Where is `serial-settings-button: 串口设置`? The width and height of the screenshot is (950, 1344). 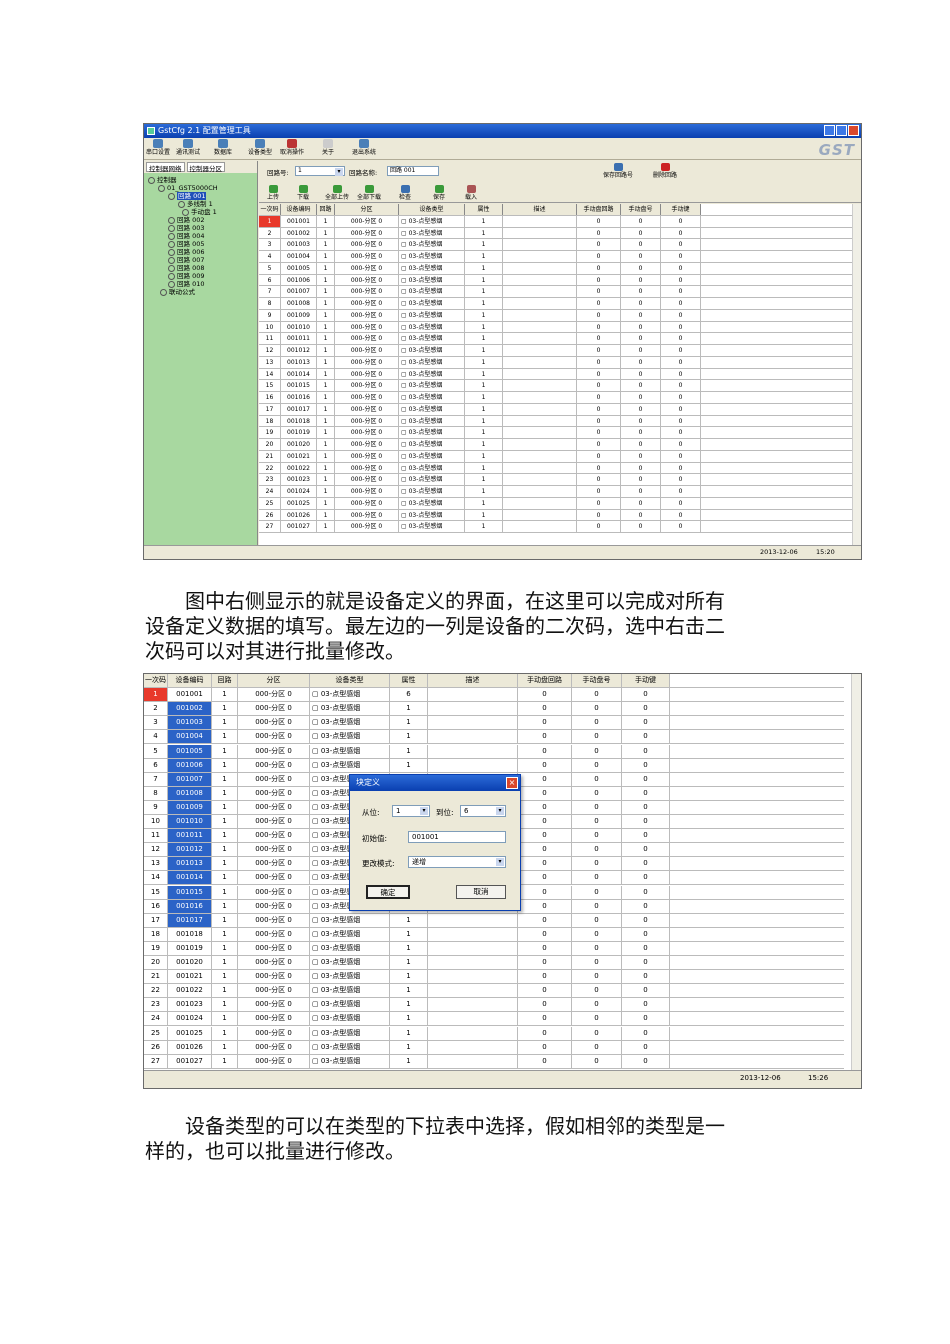 serial-settings-button: 串口设置 is located at coordinates (158, 147).